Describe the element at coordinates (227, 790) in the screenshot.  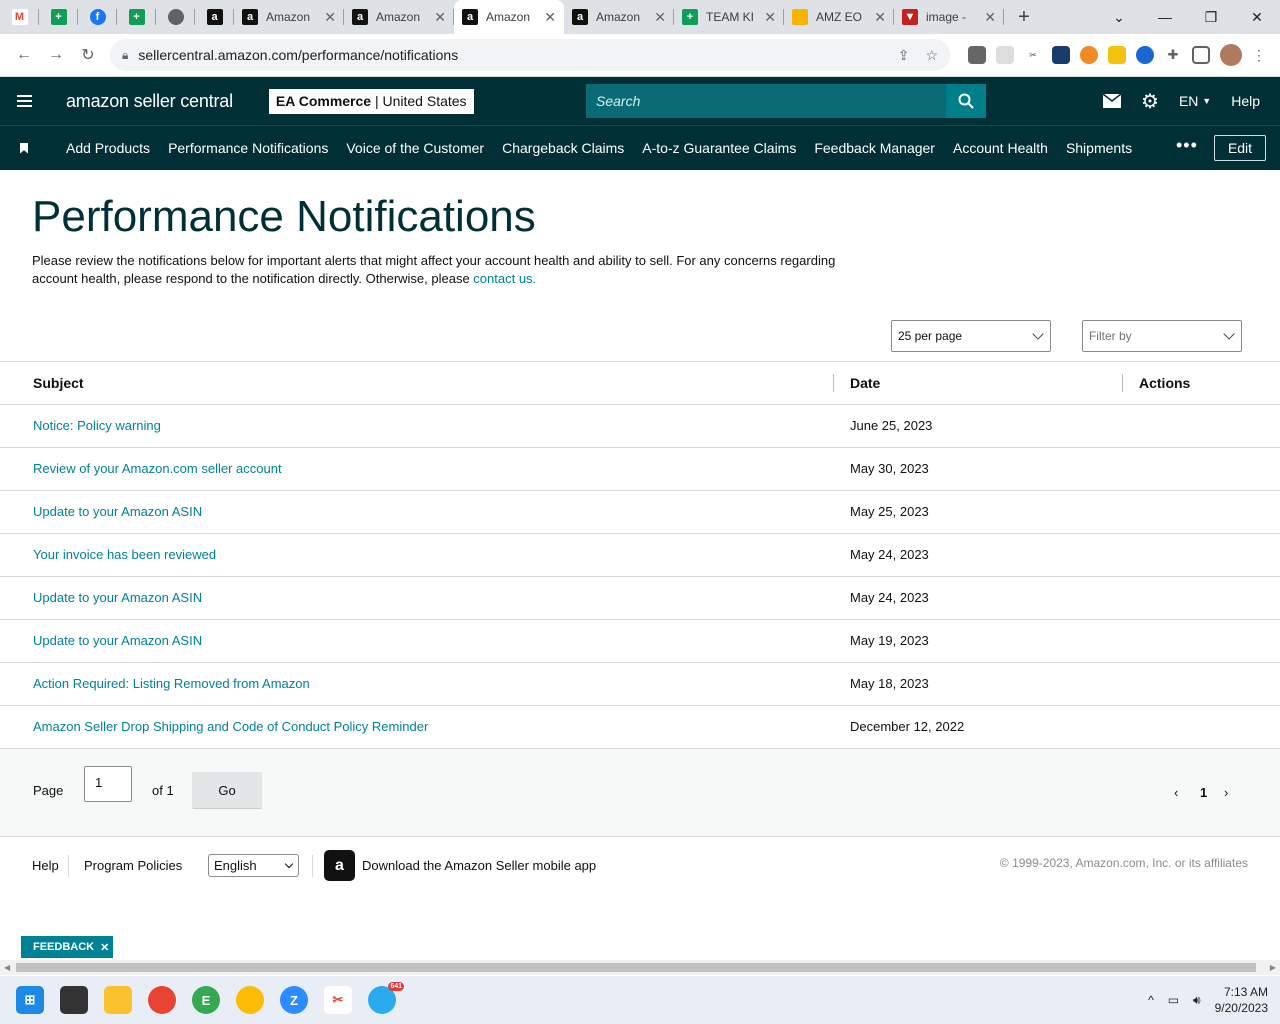
I see `go-button: Go` at that location.